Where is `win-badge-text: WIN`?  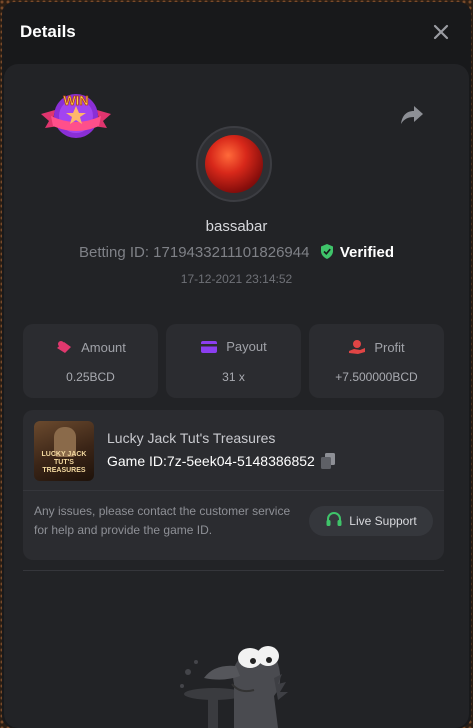 win-badge-text: WIN is located at coordinates (75, 100).